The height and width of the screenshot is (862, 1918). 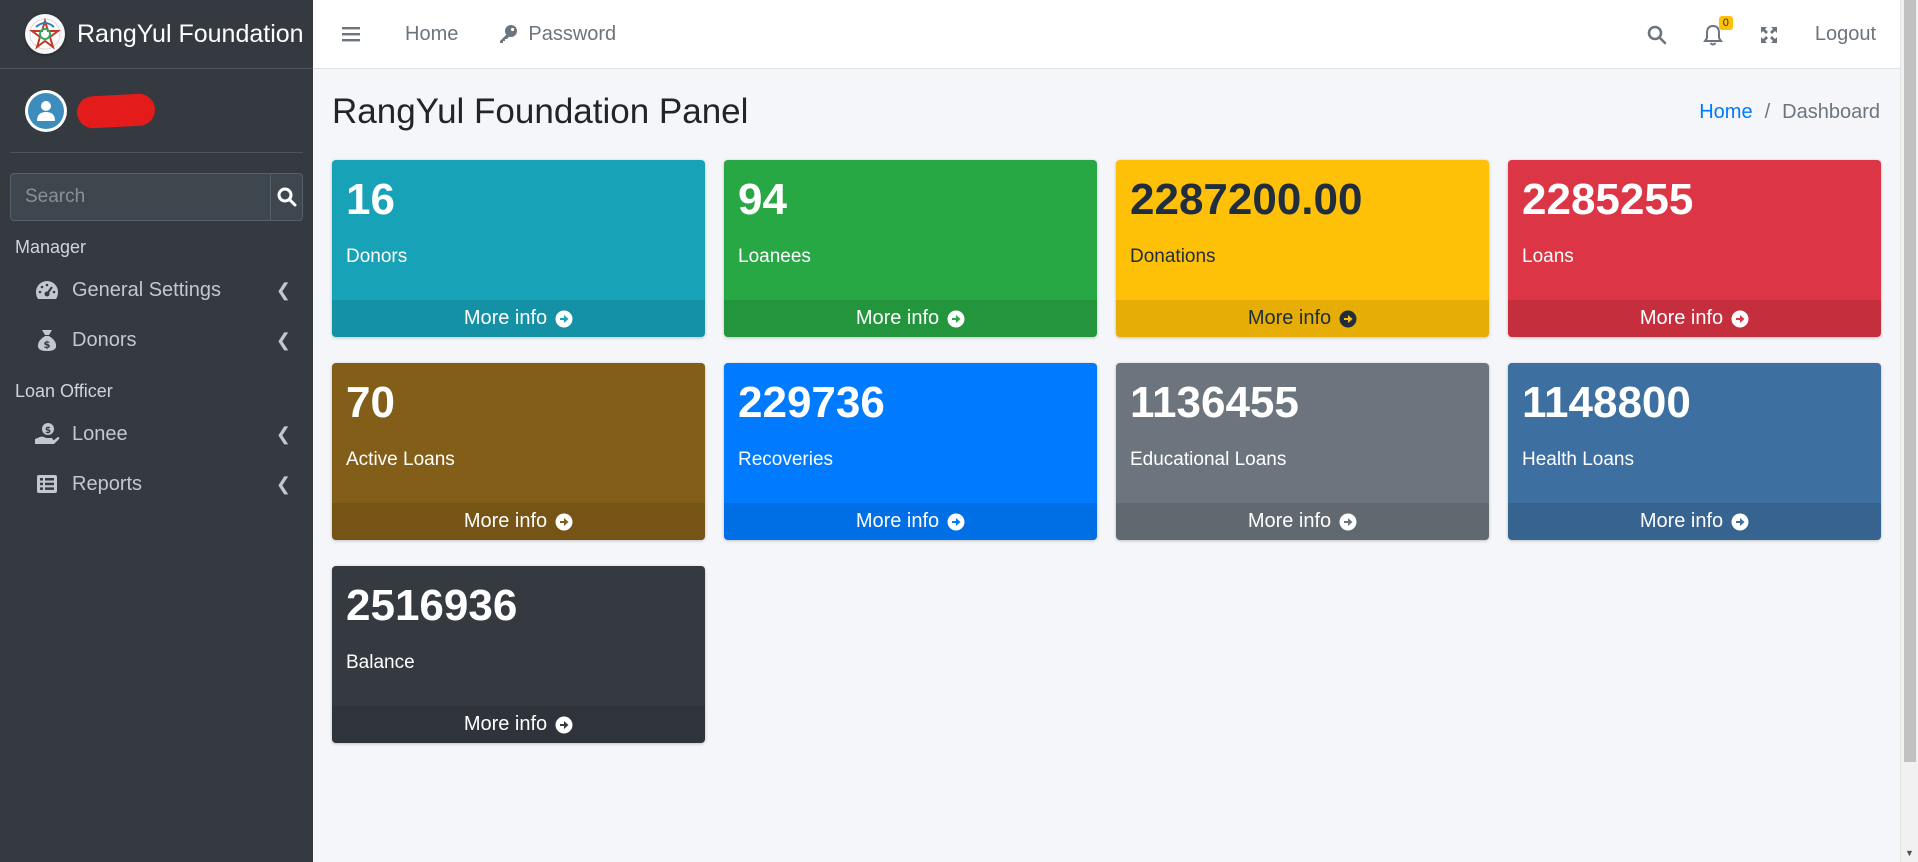 I want to click on sidebar-search-input, so click(x=140, y=197).